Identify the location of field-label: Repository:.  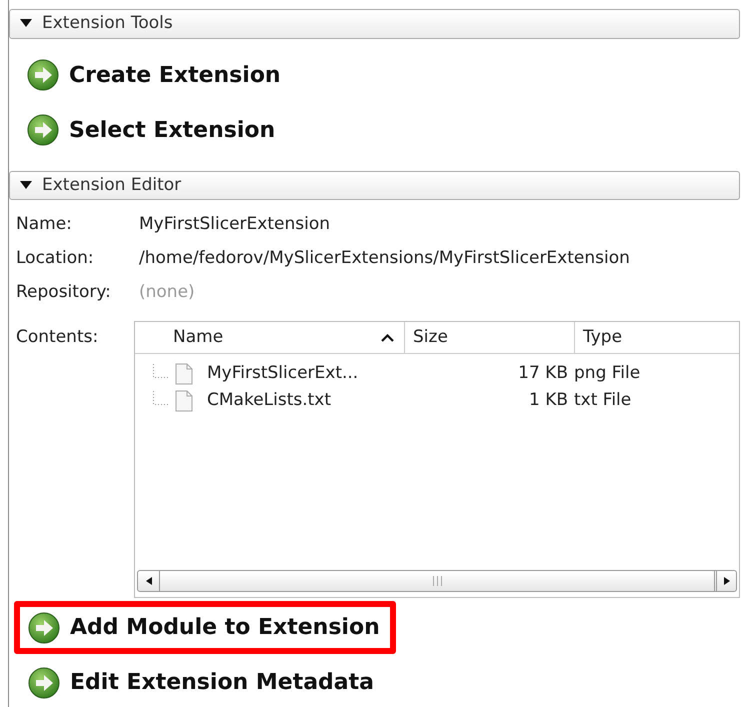
(64, 292).